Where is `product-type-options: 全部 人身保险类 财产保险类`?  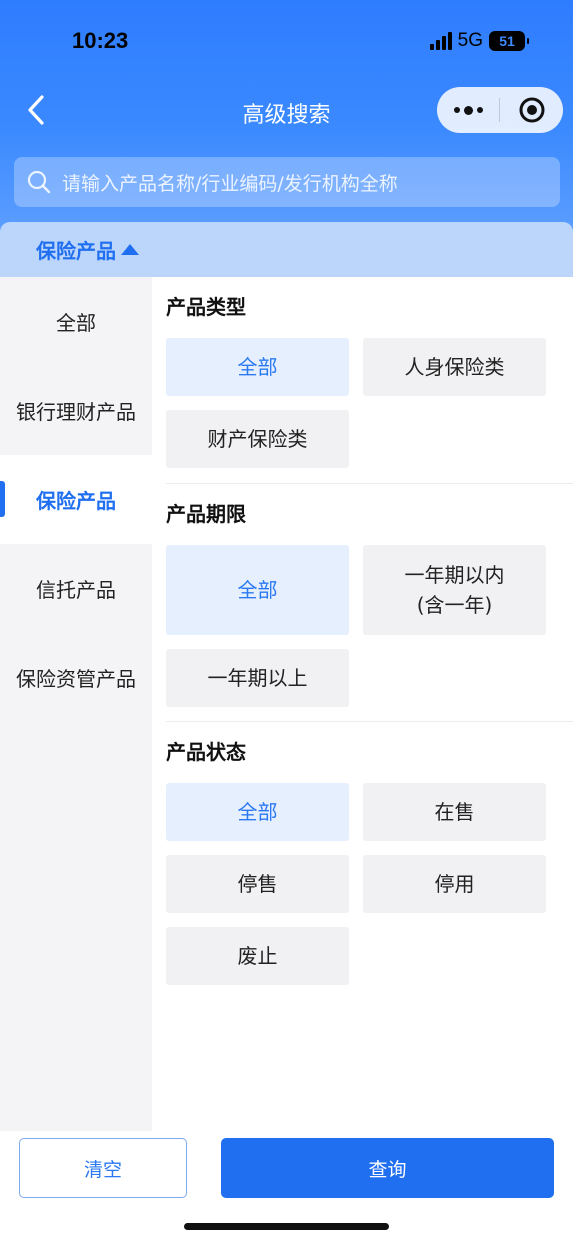 product-type-options: 全部 人身保险类 财产保险类 is located at coordinates (369, 403).